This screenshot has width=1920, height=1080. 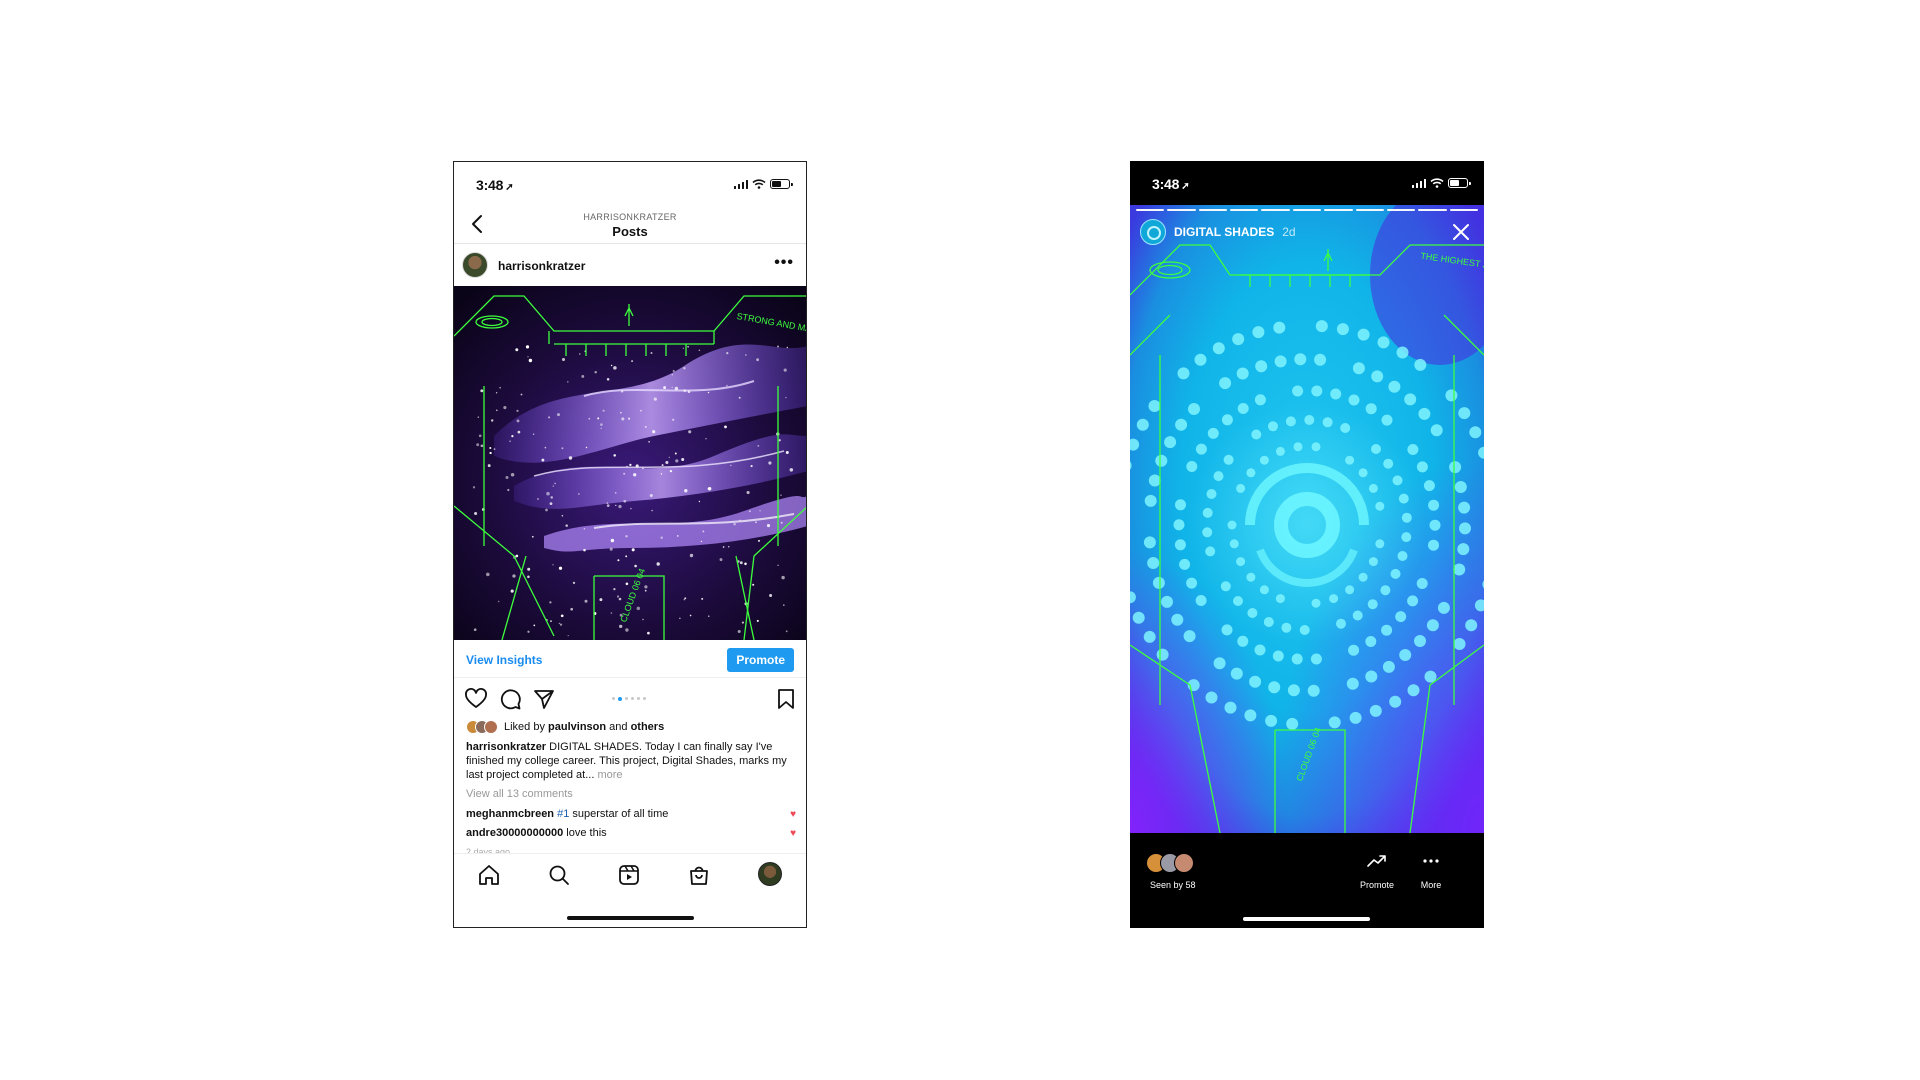 I want to click on search-icon, so click(x=559, y=875).